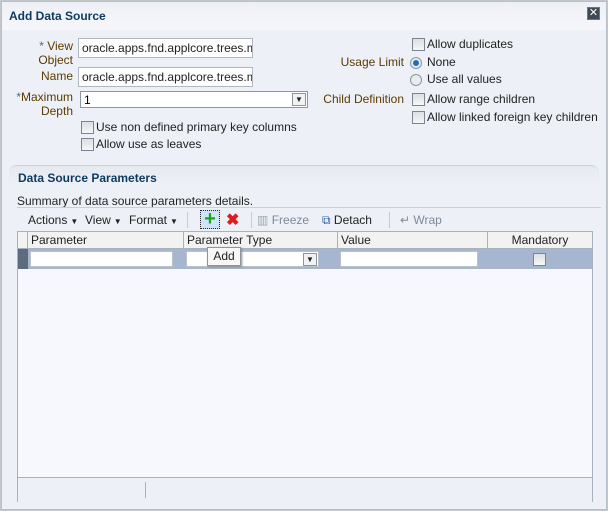 The width and height of the screenshot is (608, 511). I want to click on view-object-label-line2: Object, so click(55, 60).